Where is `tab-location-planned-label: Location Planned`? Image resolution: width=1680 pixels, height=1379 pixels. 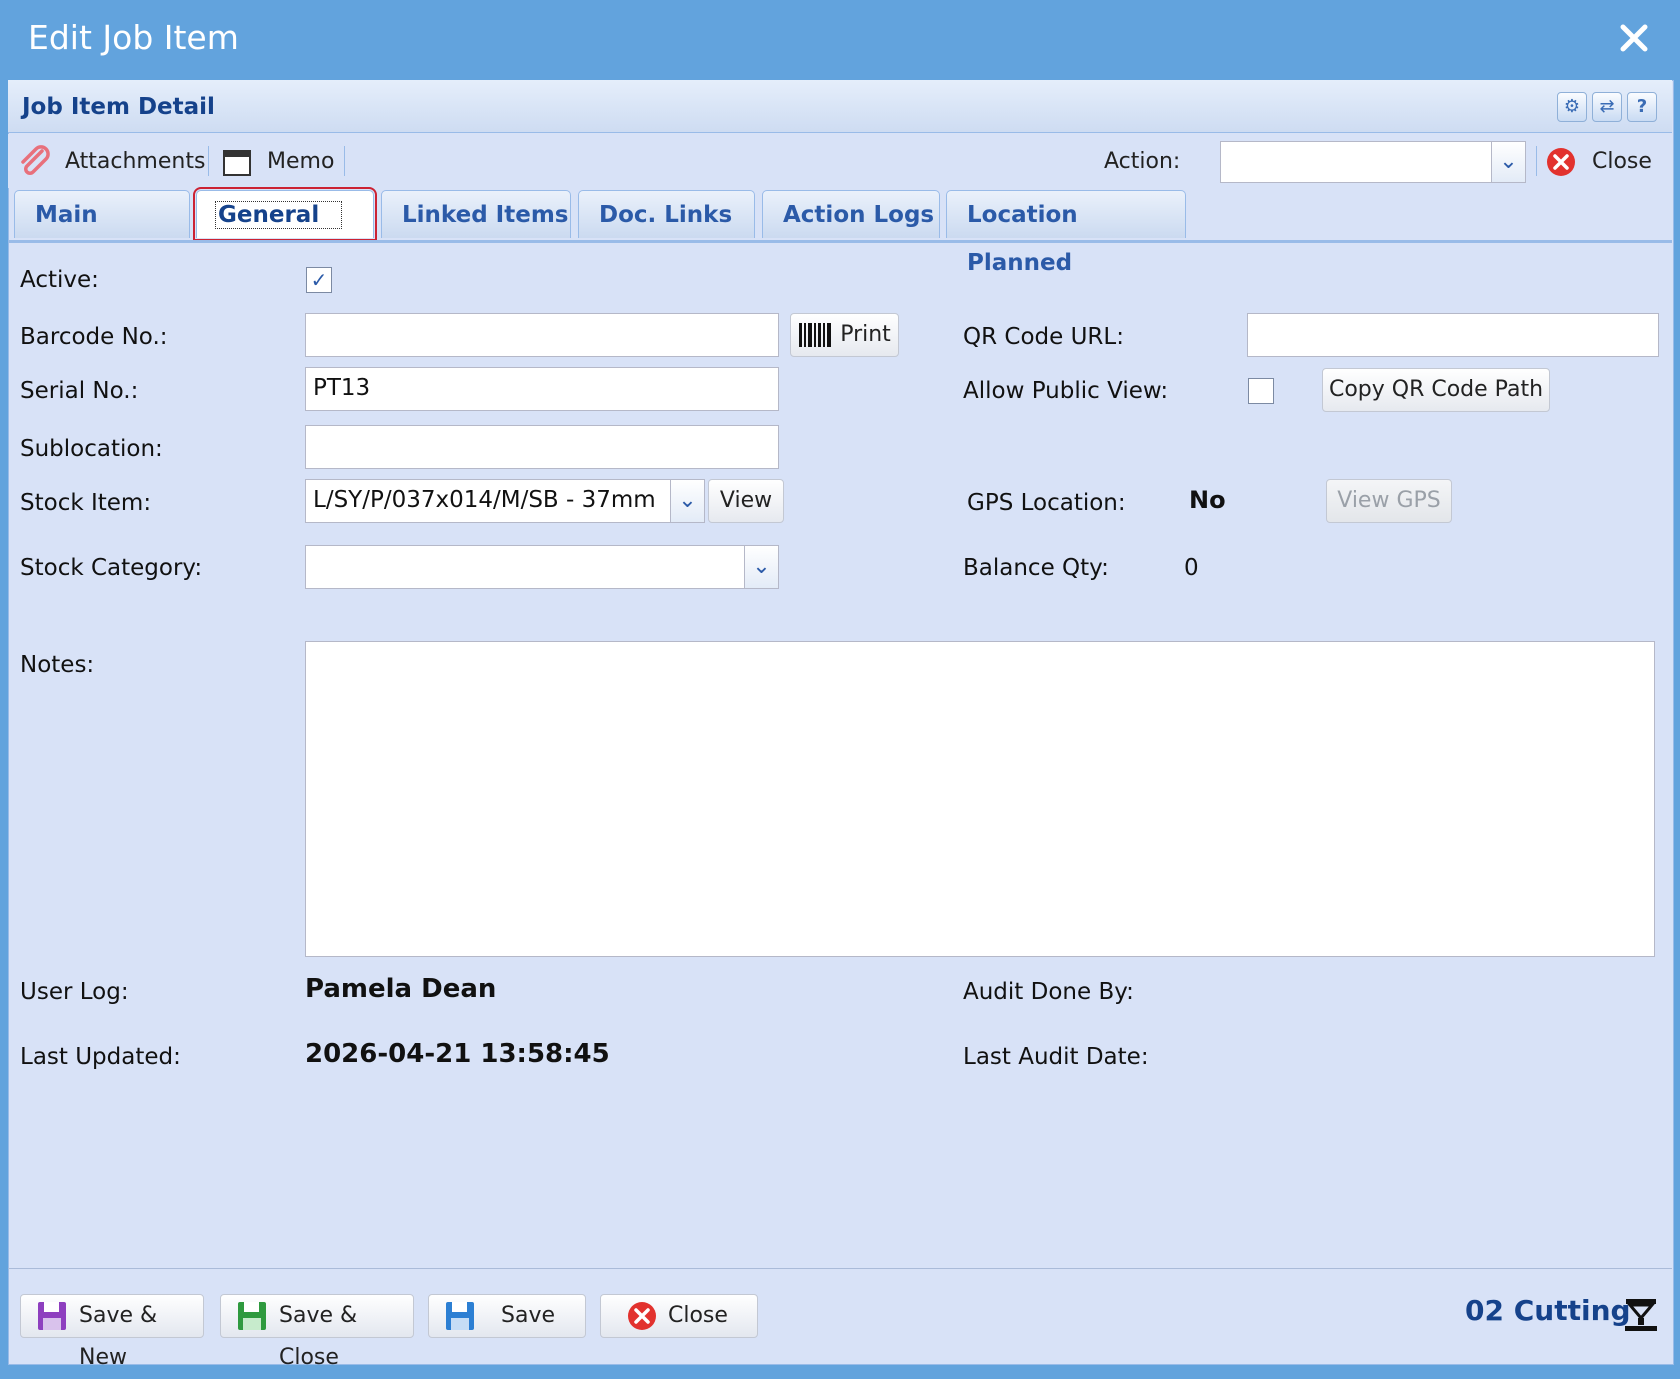
tab-location-planned-label: Location Planned is located at coordinates (1022, 239).